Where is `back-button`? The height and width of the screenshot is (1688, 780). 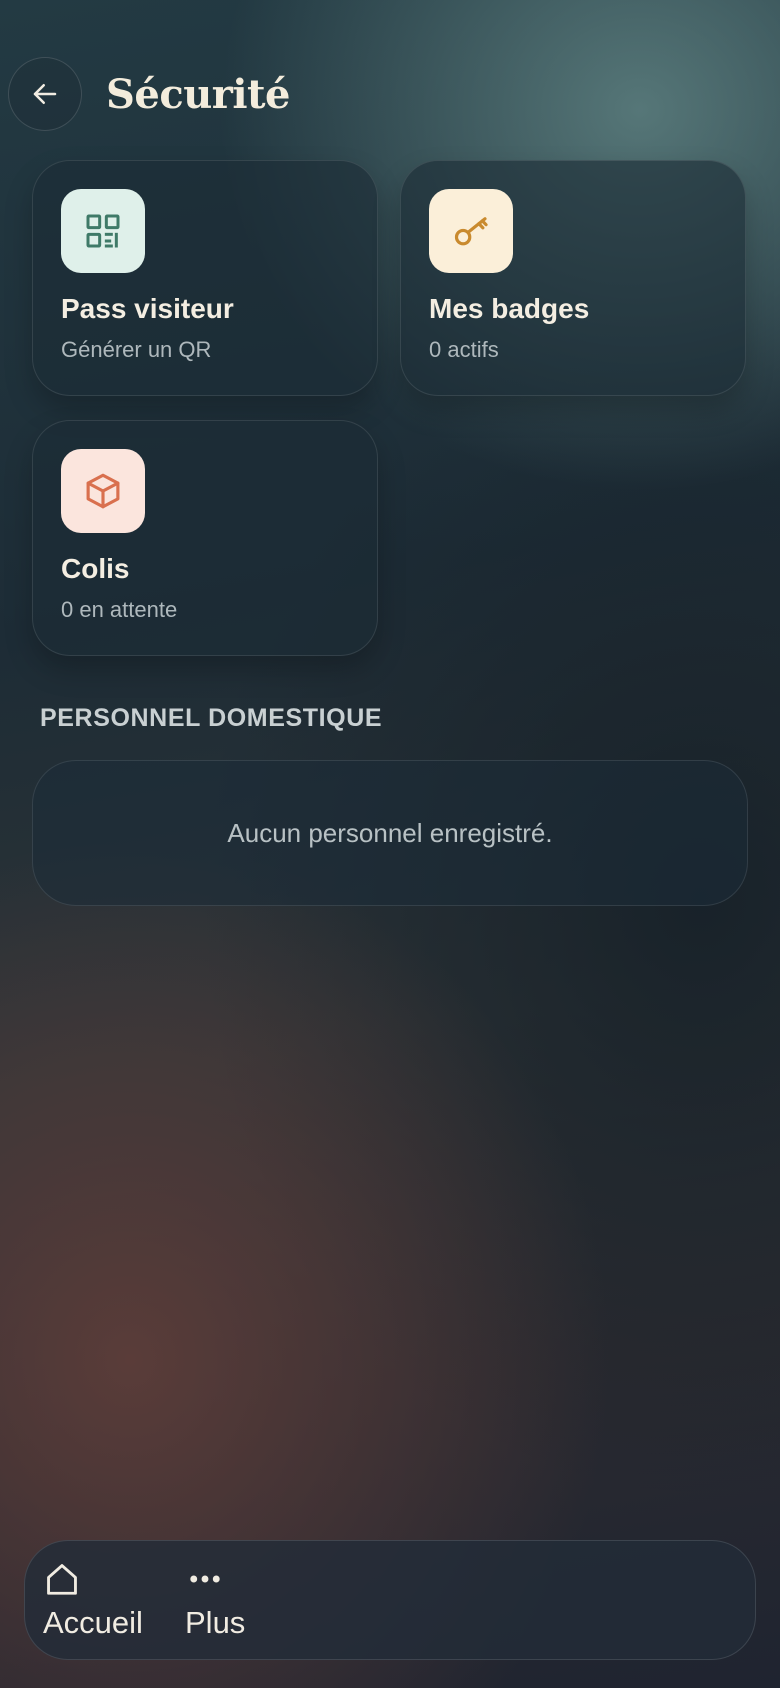 back-button is located at coordinates (45, 94).